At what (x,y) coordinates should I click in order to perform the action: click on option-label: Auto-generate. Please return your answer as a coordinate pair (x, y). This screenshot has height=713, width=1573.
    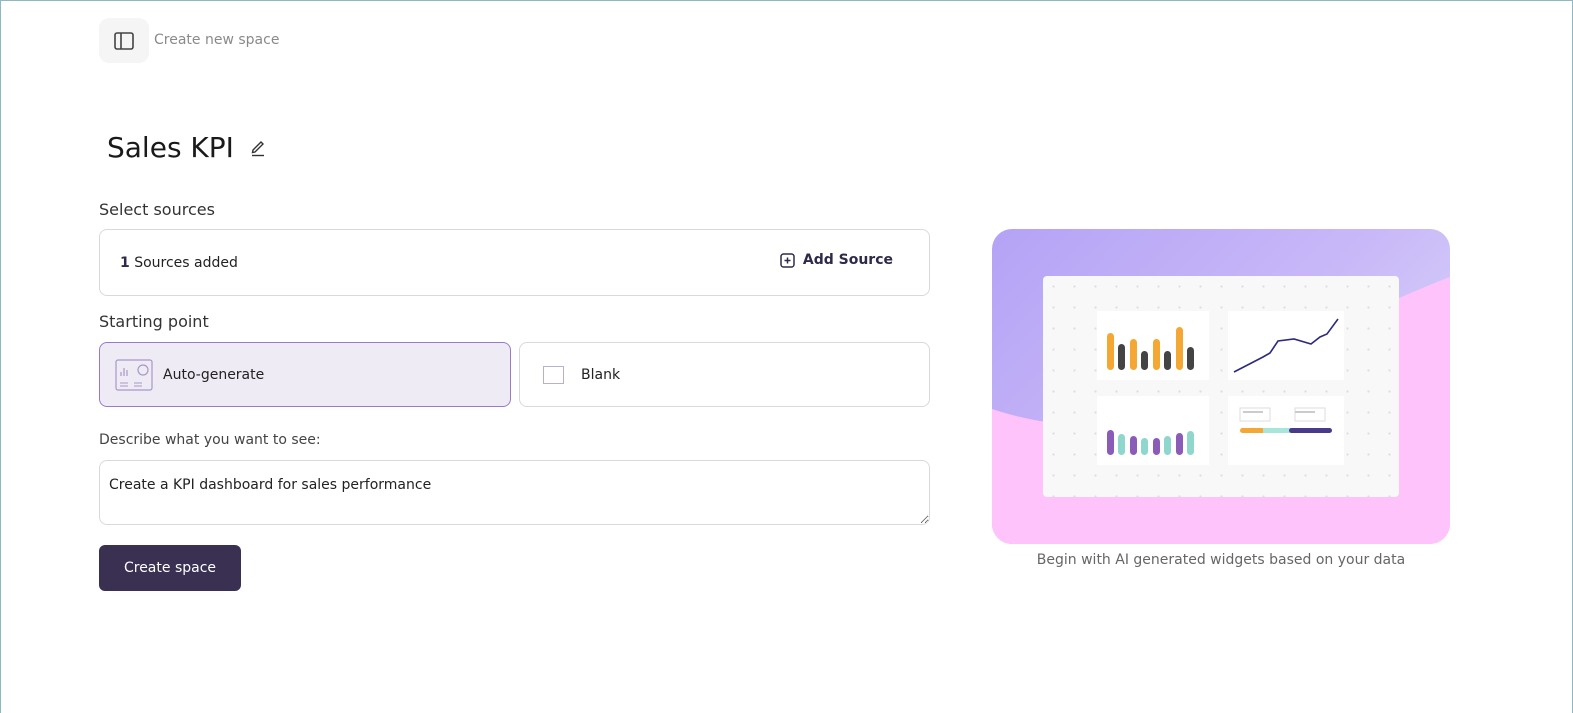
    Looking at the image, I should click on (214, 374).